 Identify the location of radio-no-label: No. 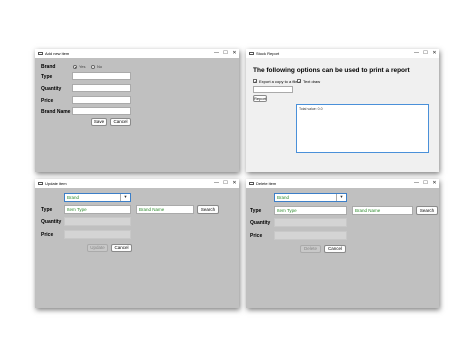
(100, 66).